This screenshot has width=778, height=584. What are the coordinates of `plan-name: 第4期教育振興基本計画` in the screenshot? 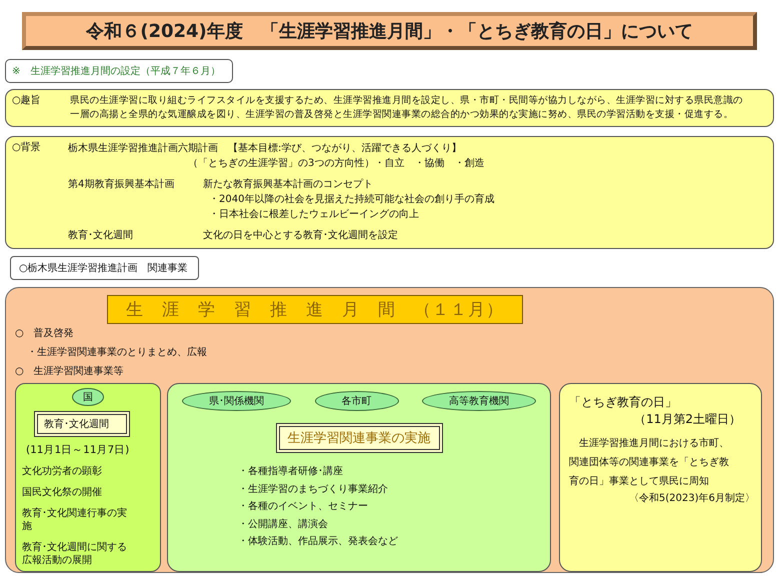 It's located at (122, 185).